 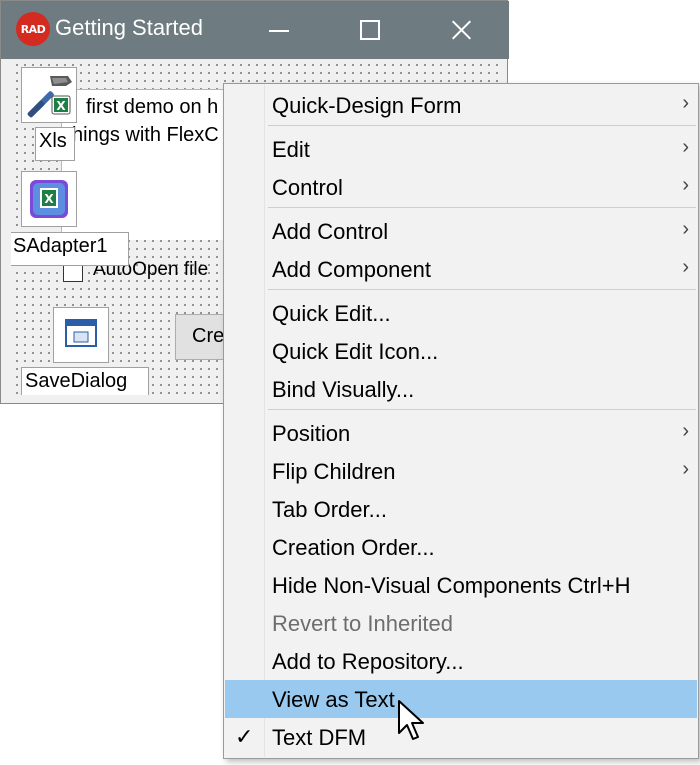 I want to click on adapter-component: X, so click(x=49, y=199).